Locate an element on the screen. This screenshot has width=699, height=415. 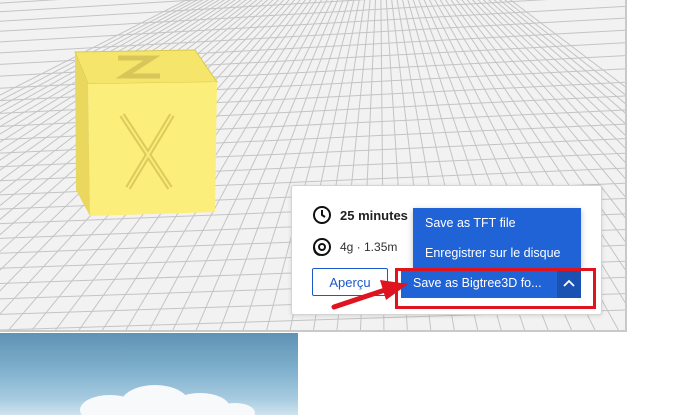
print-time-row: 25 minutes is located at coordinates (360, 215).